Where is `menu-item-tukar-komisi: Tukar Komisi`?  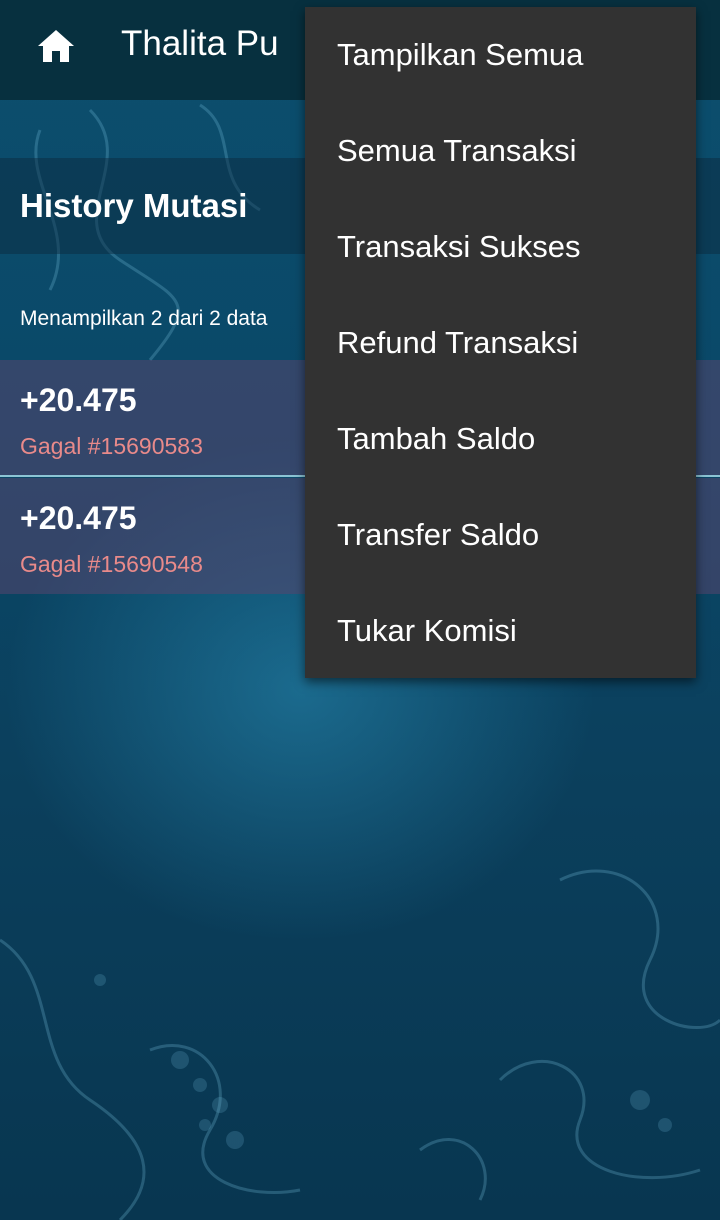
menu-item-tukar-komisi: Tukar Komisi is located at coordinates (500, 631).